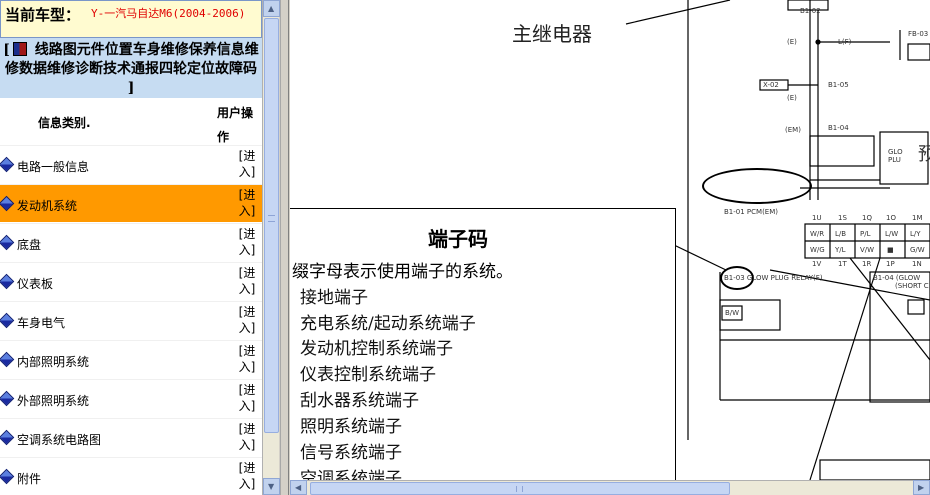  Describe the element at coordinates (217, 50) in the screenshot. I see `nav-link-maintenance: 保养信息` at that location.